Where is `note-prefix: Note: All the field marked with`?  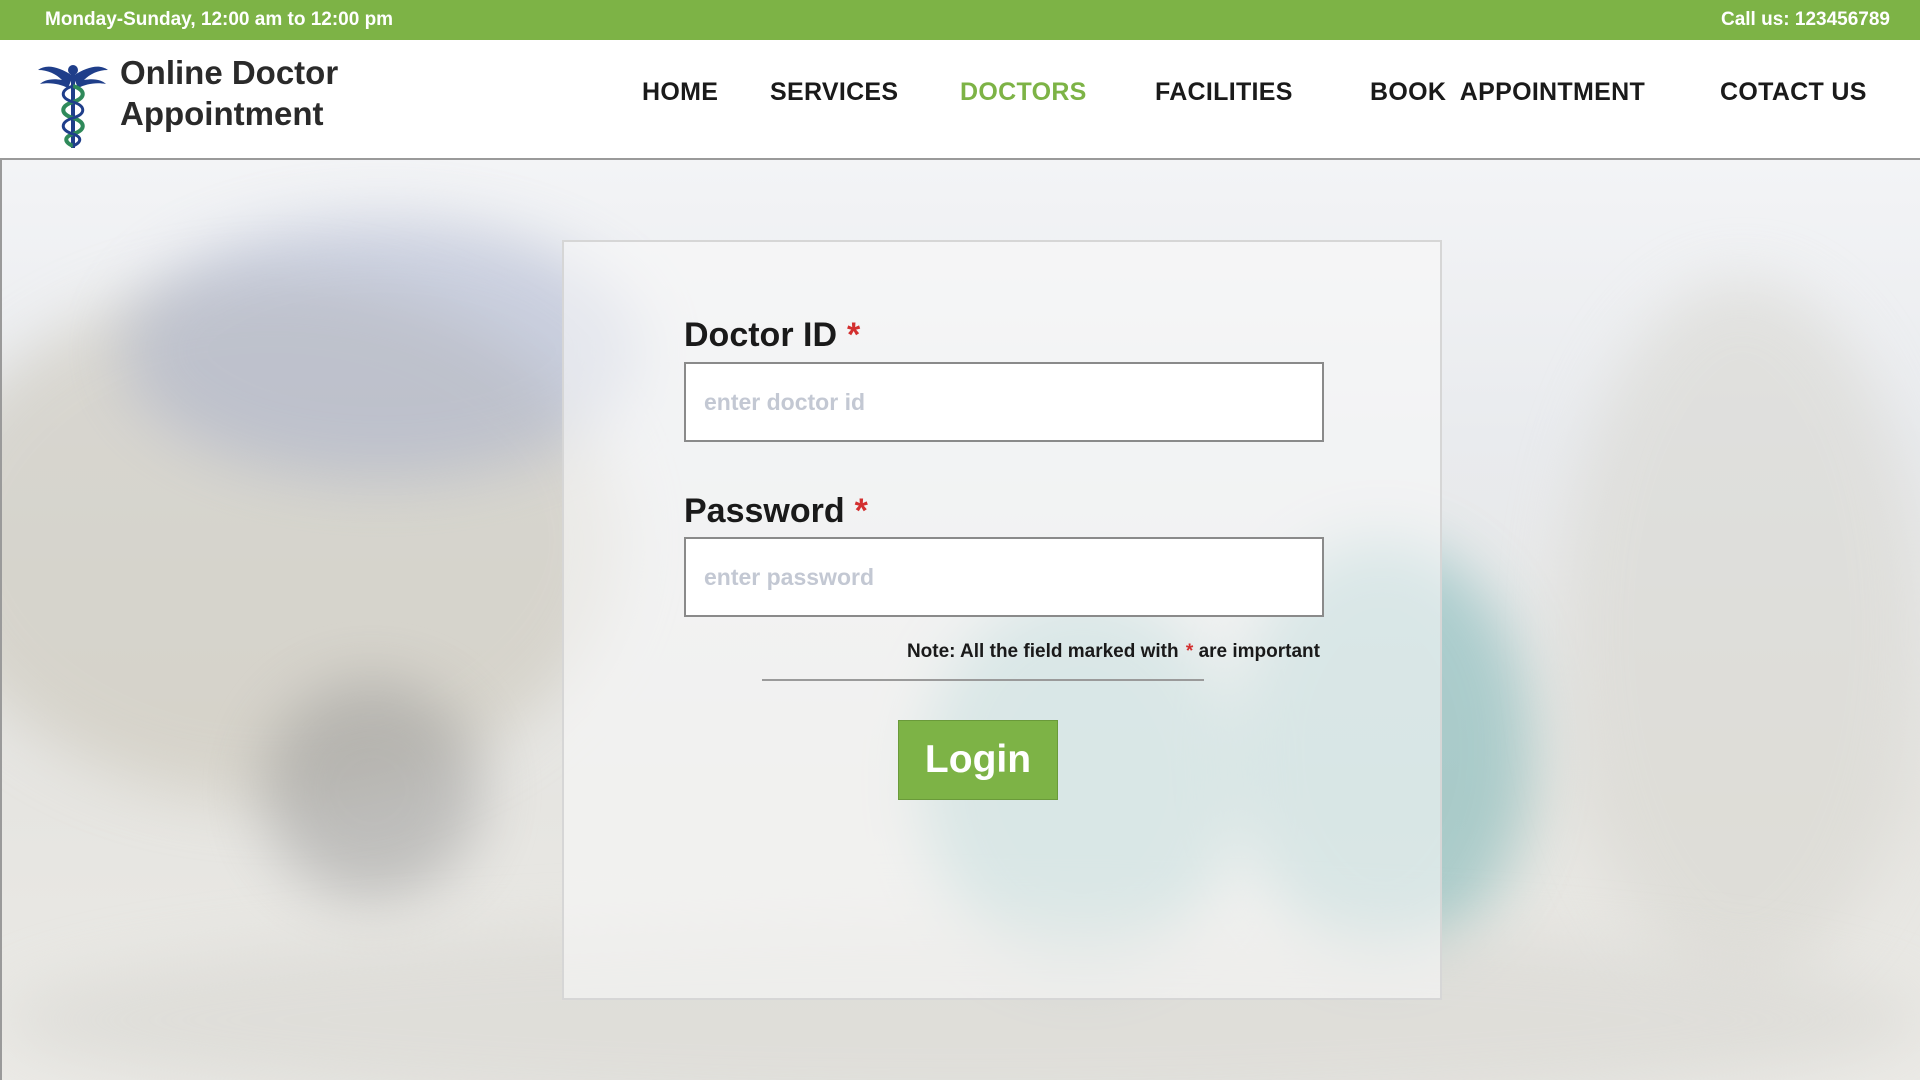 note-prefix: Note: All the field marked with is located at coordinates (1042, 651).